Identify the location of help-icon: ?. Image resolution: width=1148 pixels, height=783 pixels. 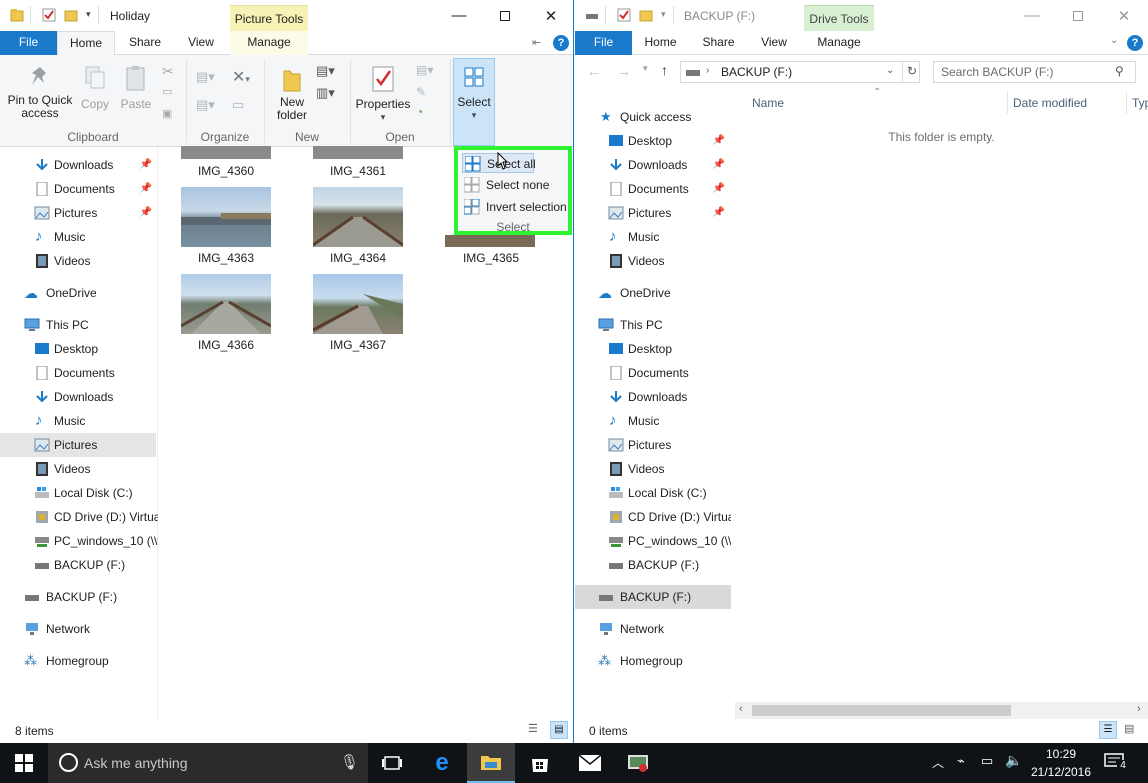
(561, 43).